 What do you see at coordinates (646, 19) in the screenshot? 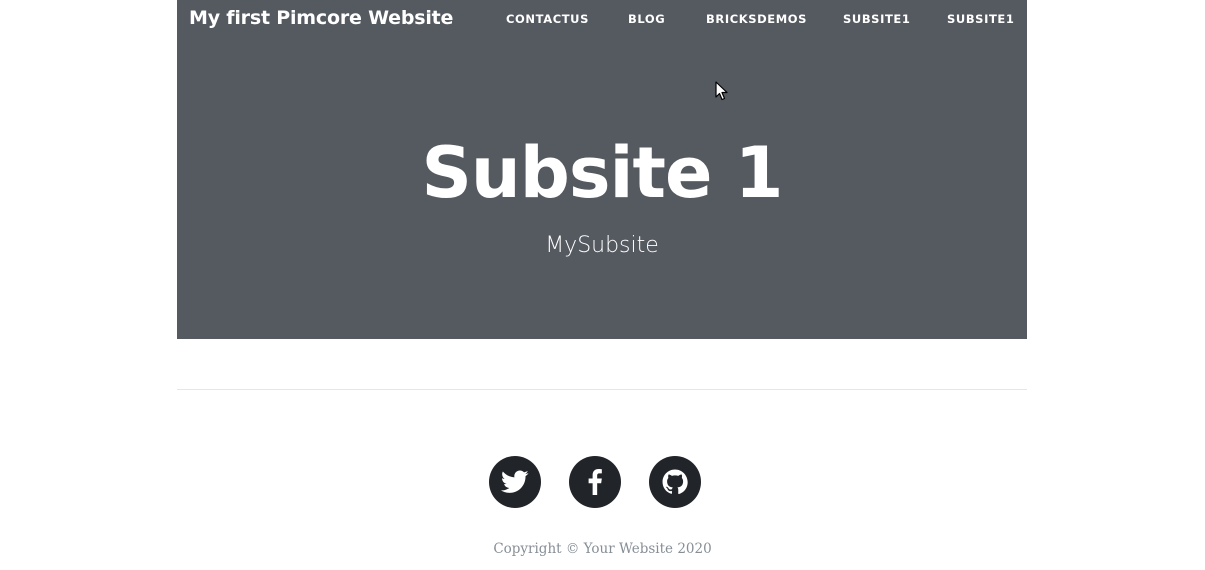
I see `nav-item-blog: BLOG` at bounding box center [646, 19].